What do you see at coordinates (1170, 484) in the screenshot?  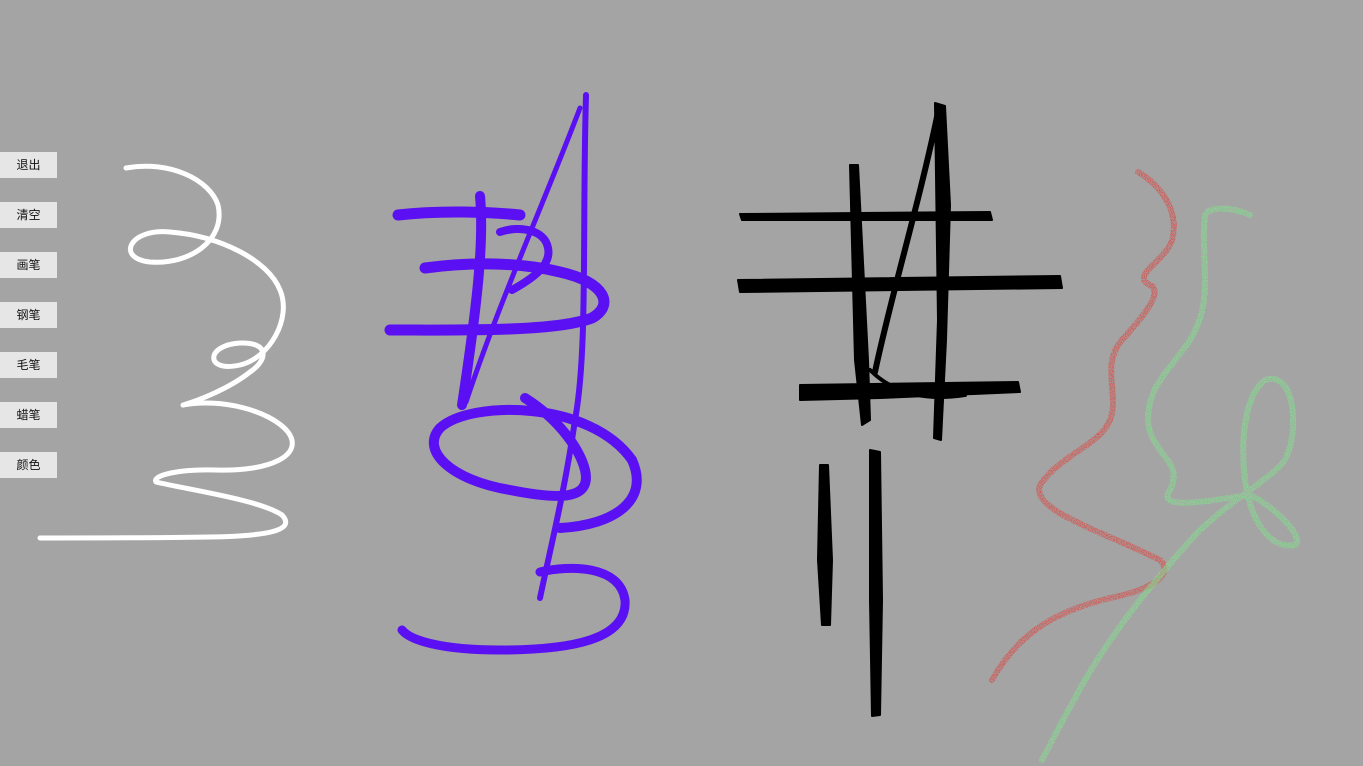 I see `crayon-stroke-green` at bounding box center [1170, 484].